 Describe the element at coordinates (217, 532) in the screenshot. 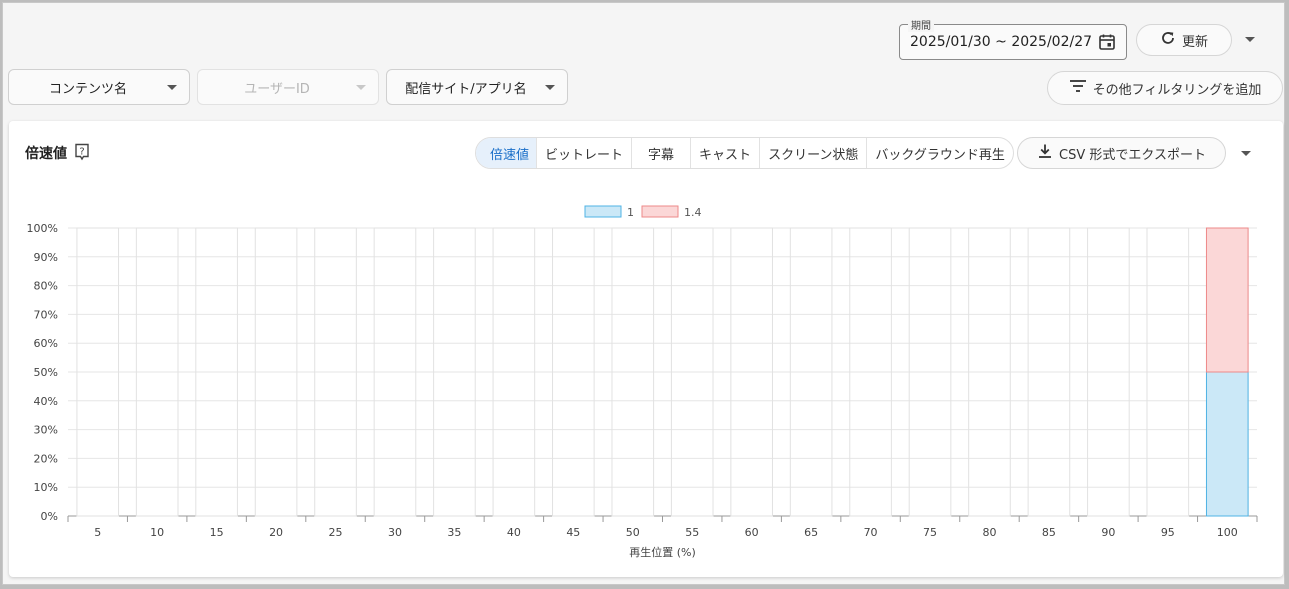

I see `x-tick-label: 15` at that location.